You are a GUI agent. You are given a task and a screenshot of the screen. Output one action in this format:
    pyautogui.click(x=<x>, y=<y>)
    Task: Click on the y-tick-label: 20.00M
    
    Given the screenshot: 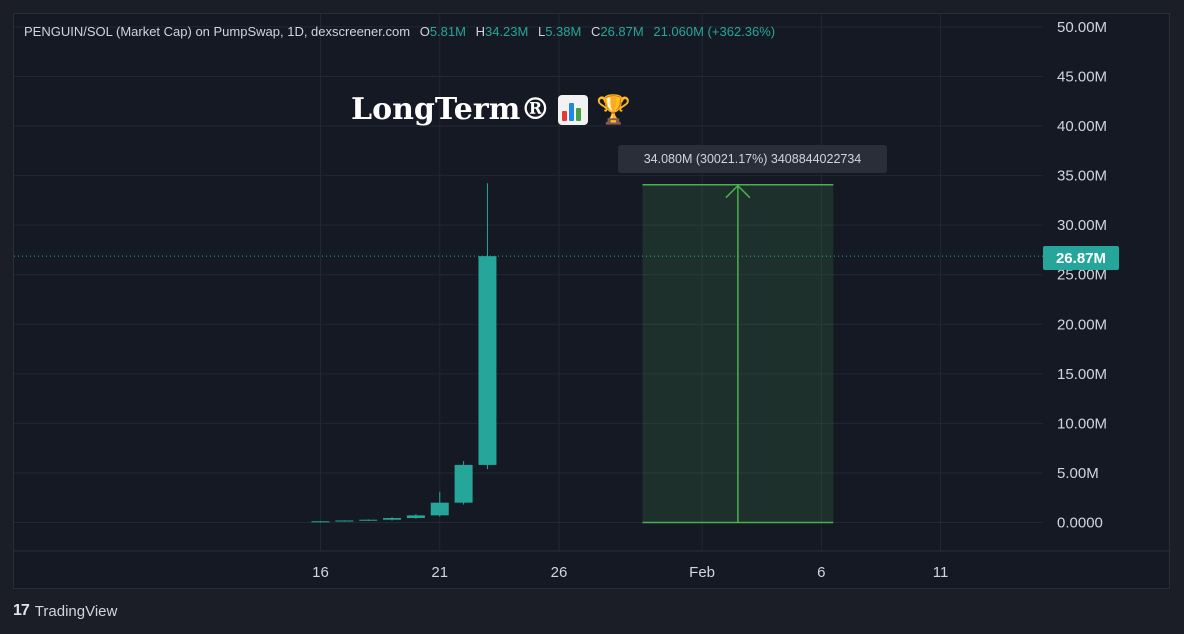 What is the action you would take?
    pyautogui.click(x=1082, y=324)
    